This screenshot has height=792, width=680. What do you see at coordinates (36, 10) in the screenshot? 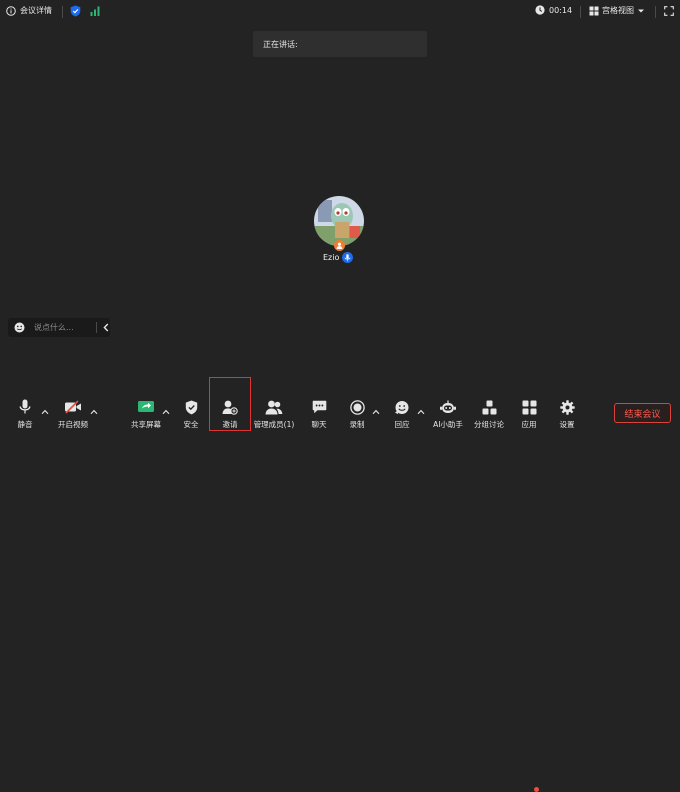
I see `meeting-info-label: 会议详情` at bounding box center [36, 10].